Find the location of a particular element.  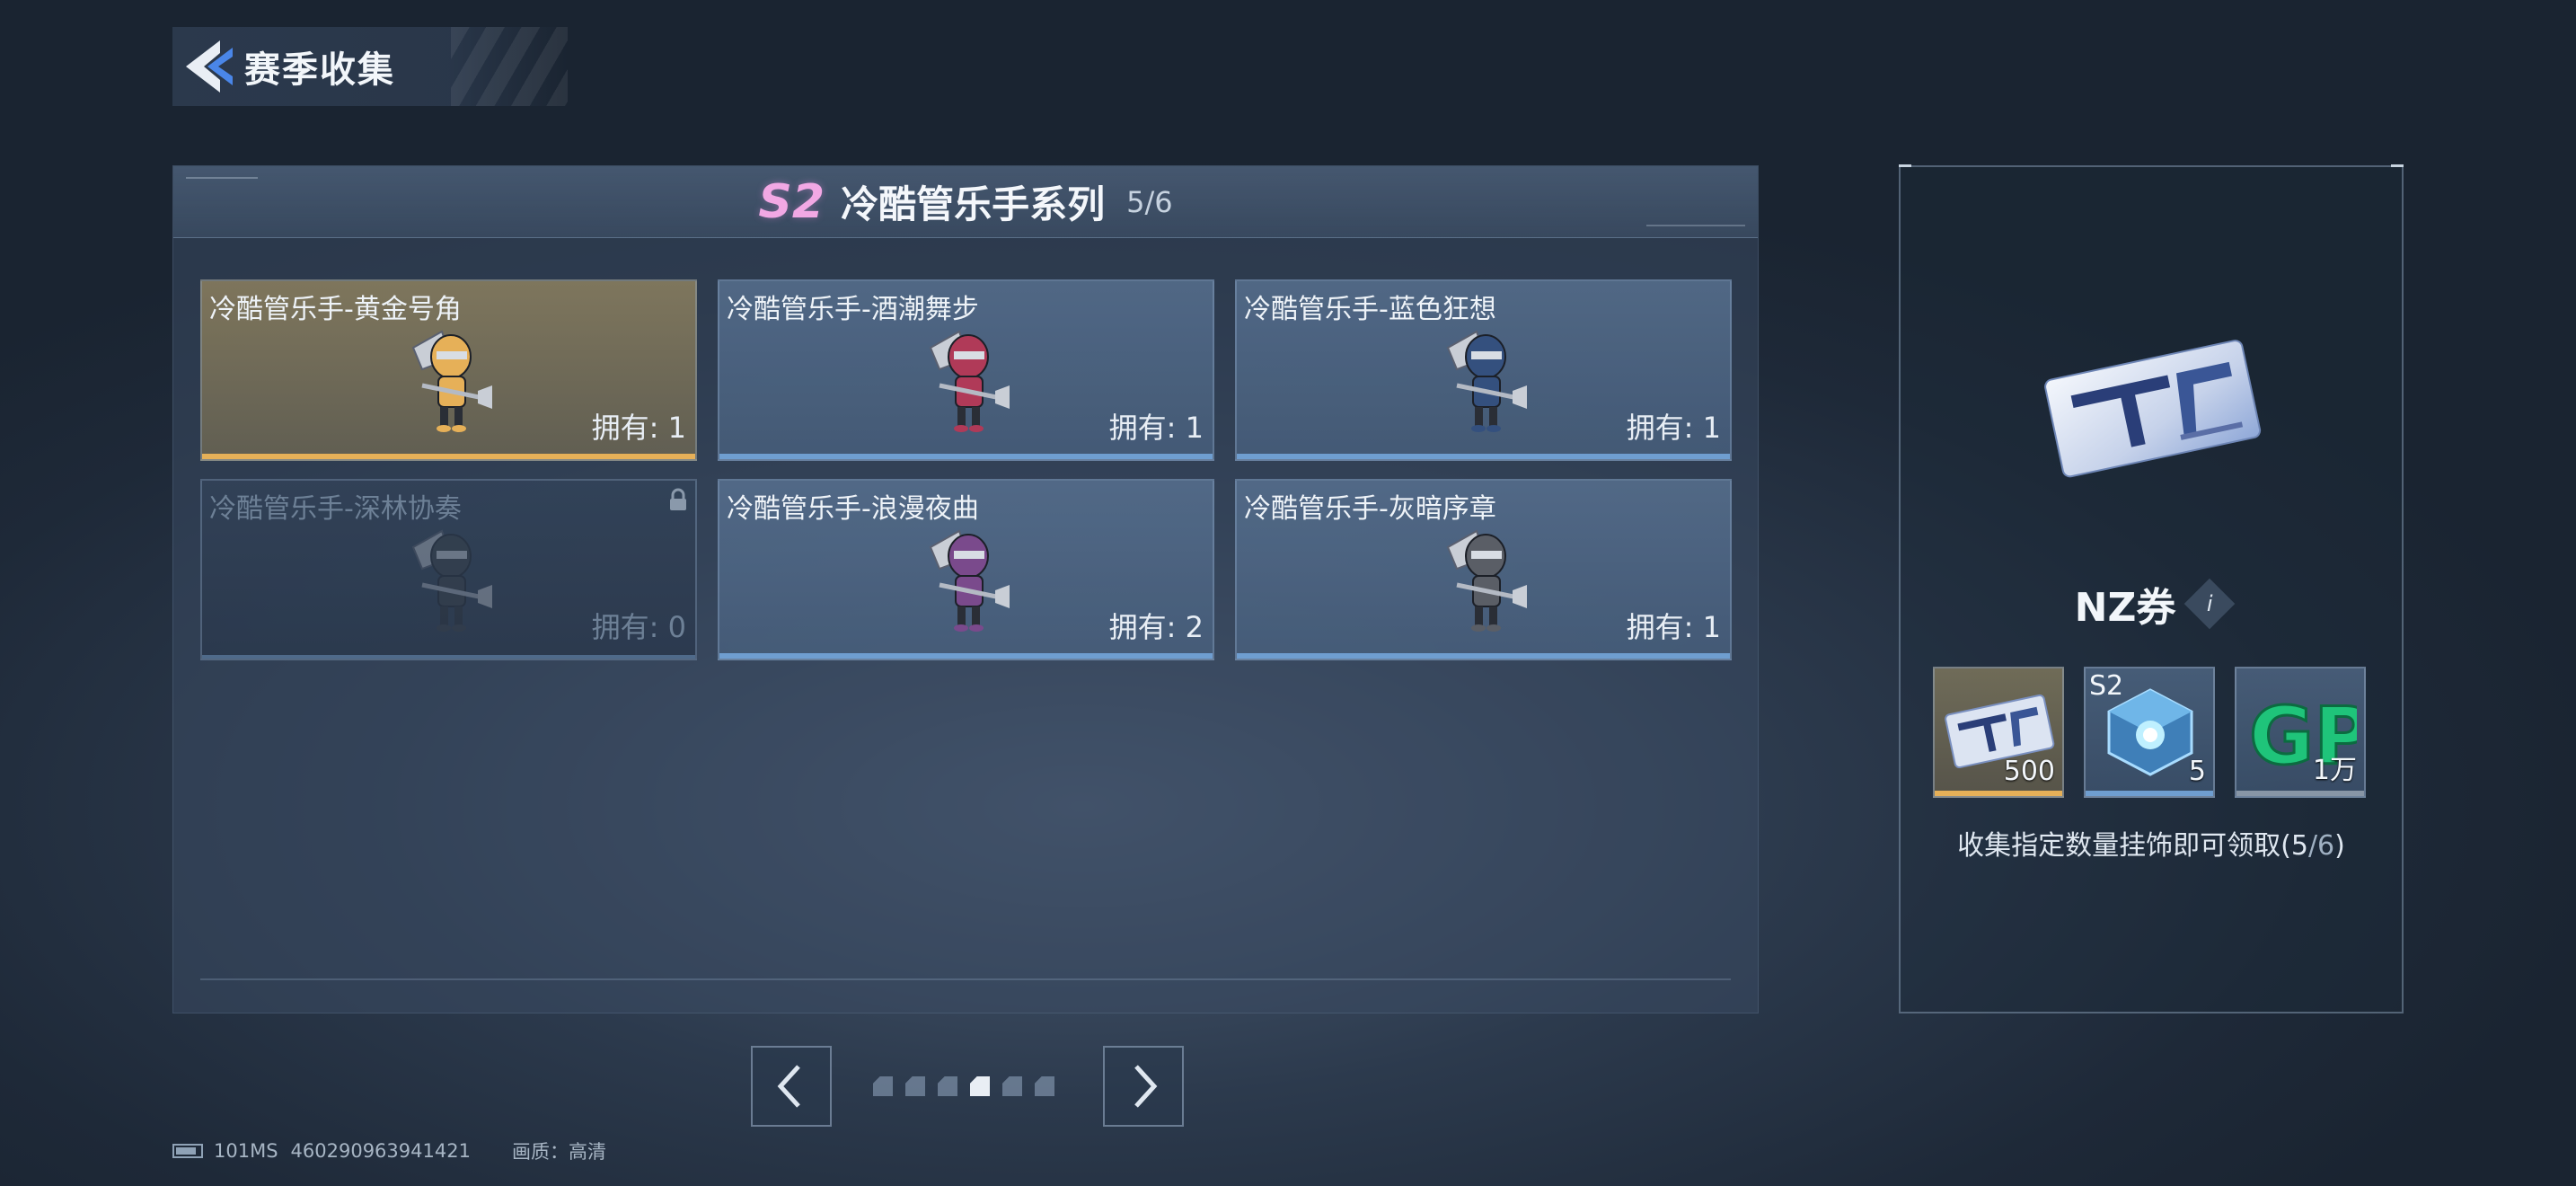

charm-name: 冷酷管乐手-黄金号角 is located at coordinates (335, 309).